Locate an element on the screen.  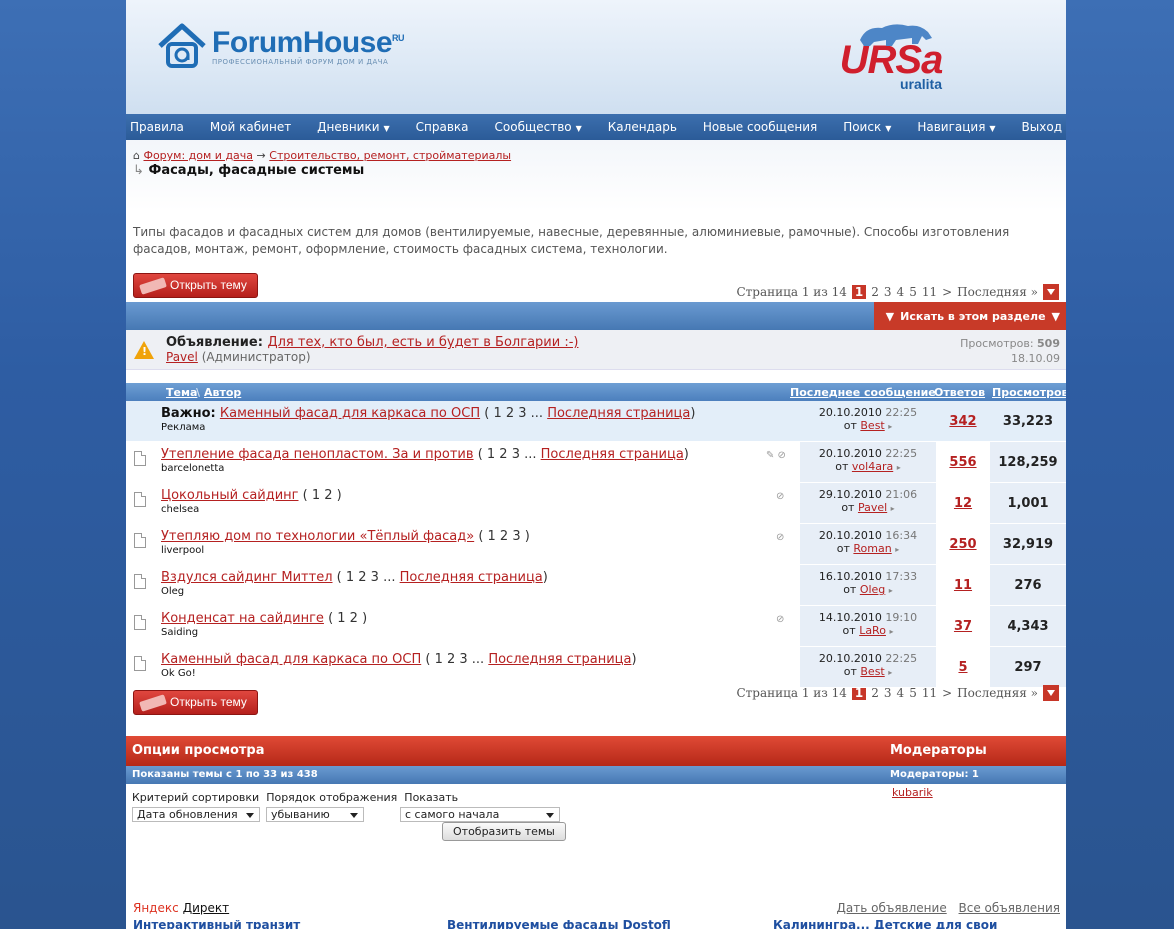
home-icon: ⌂ is located at coordinates (136, 155).